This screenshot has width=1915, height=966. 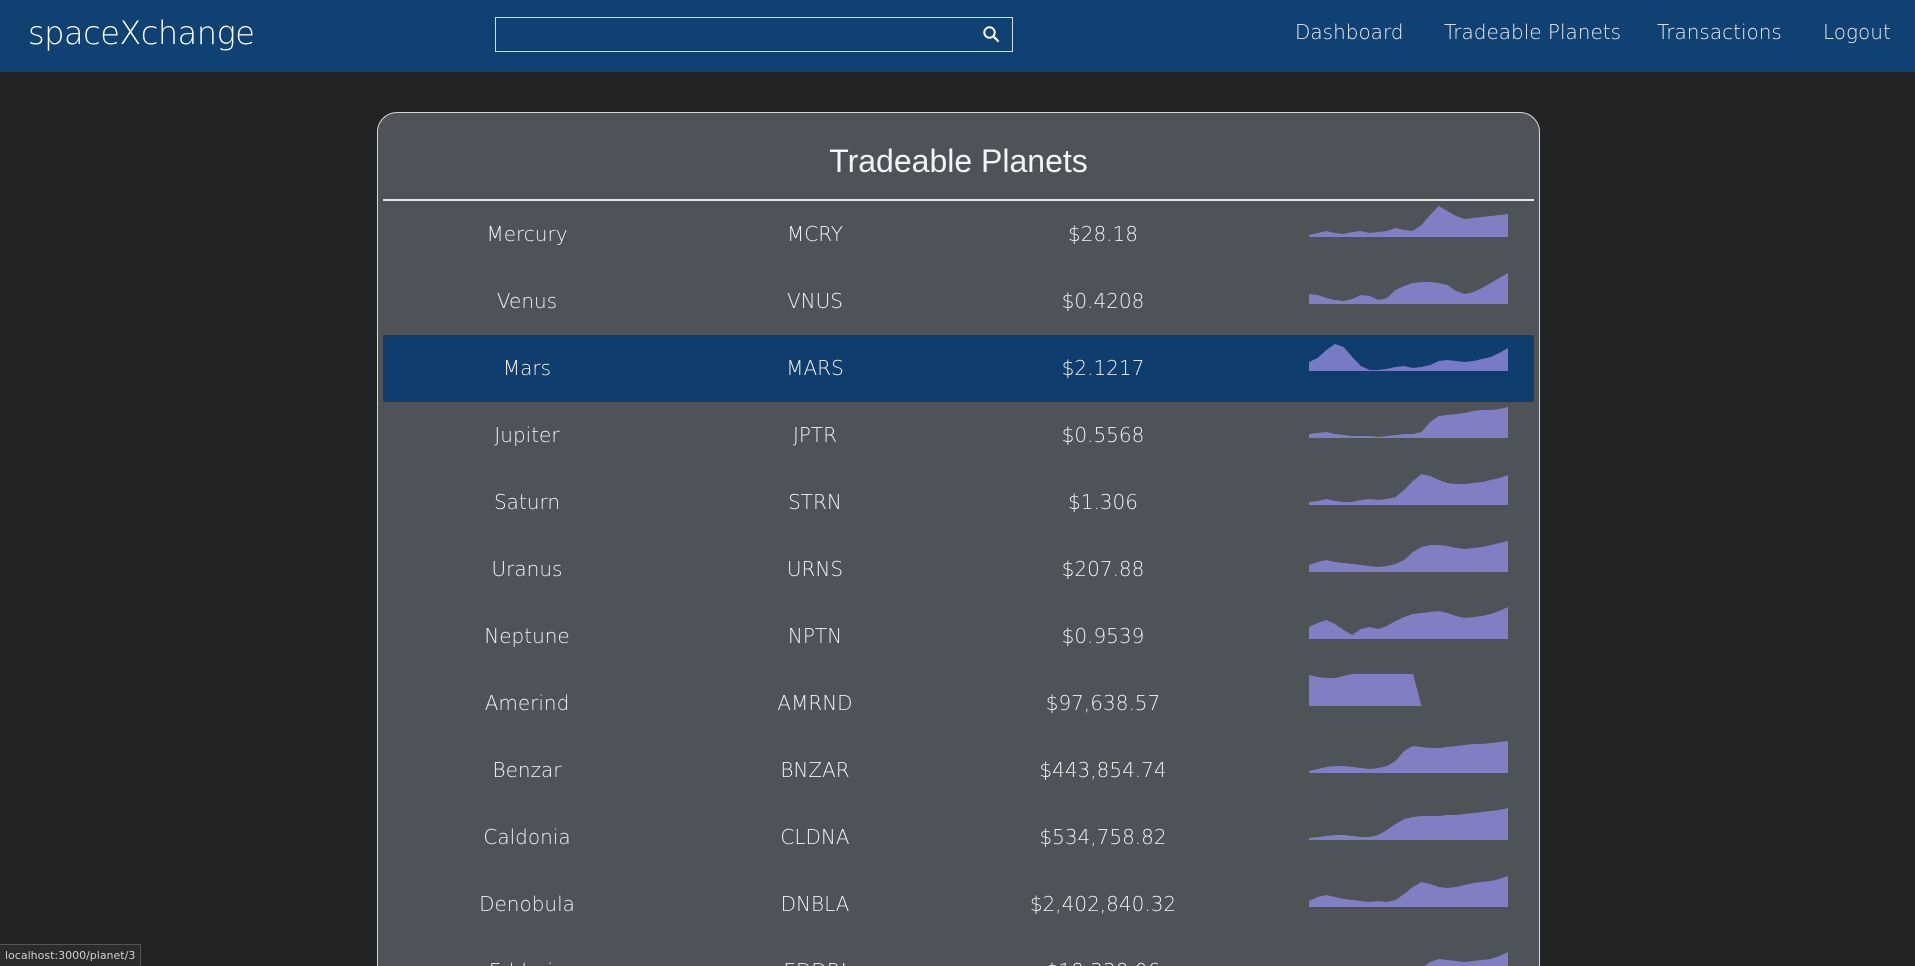 What do you see at coordinates (527, 904) in the screenshot?
I see `planet-name: Denobula` at bounding box center [527, 904].